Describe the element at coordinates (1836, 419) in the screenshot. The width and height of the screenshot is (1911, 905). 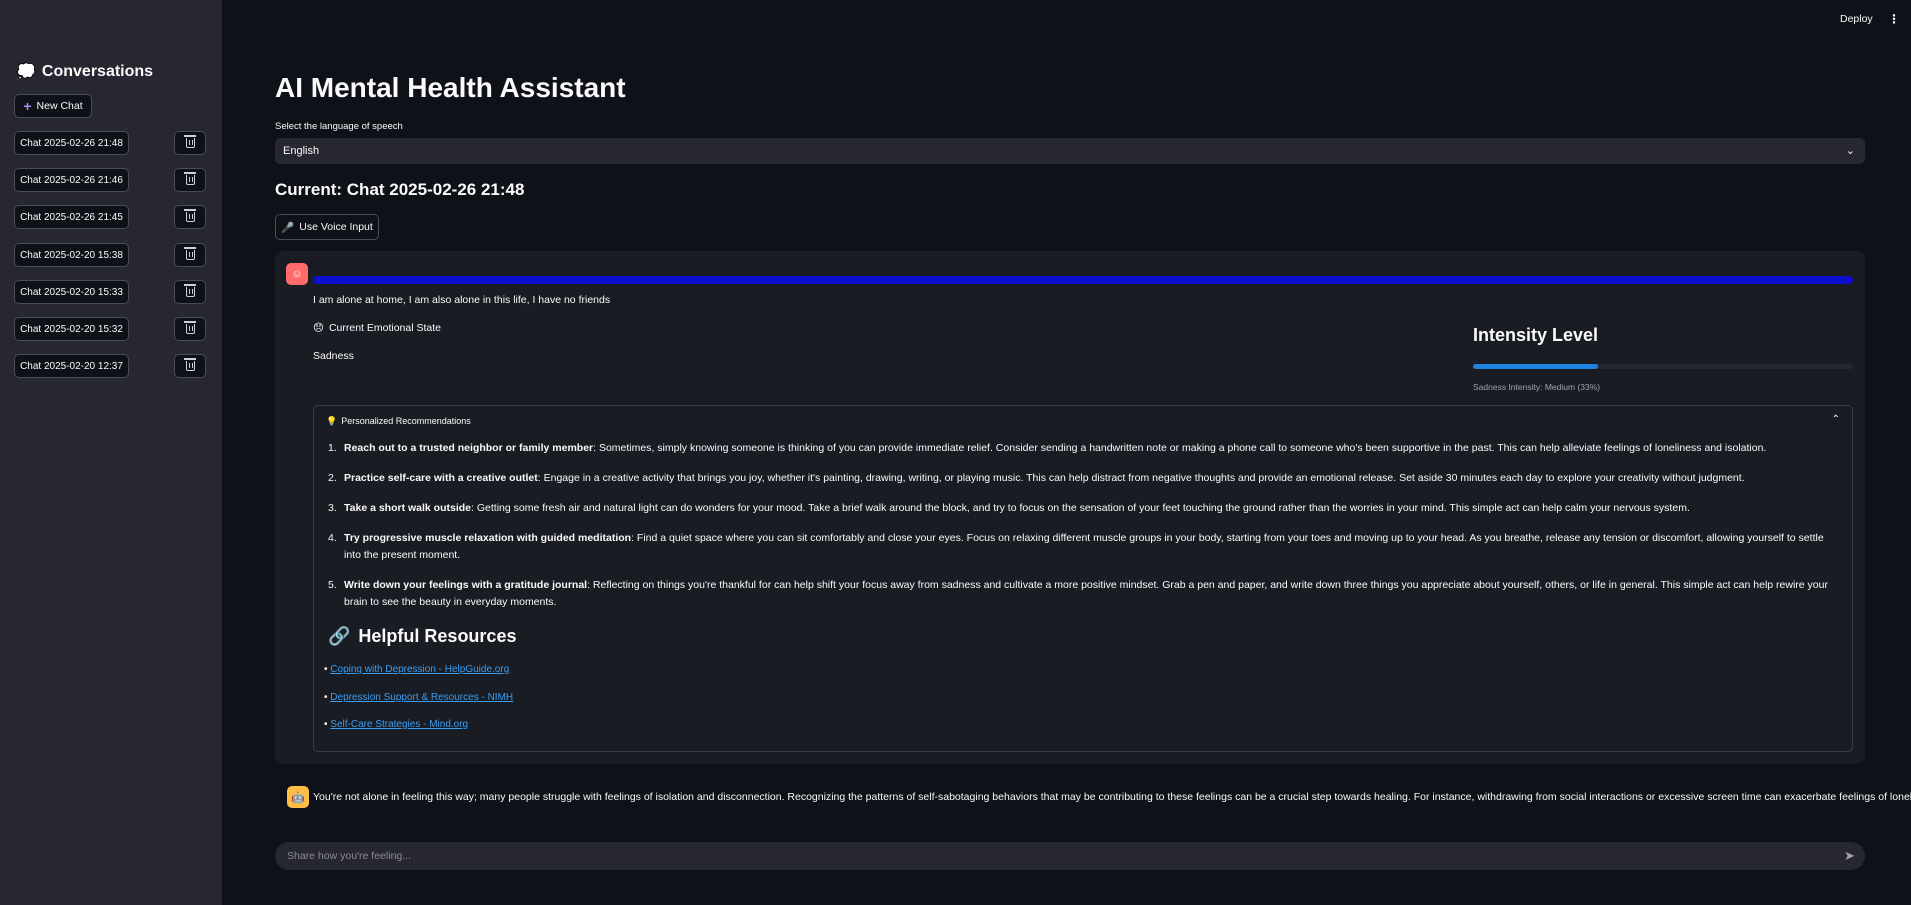
I see `chevron-up-icon: ⌃` at that location.